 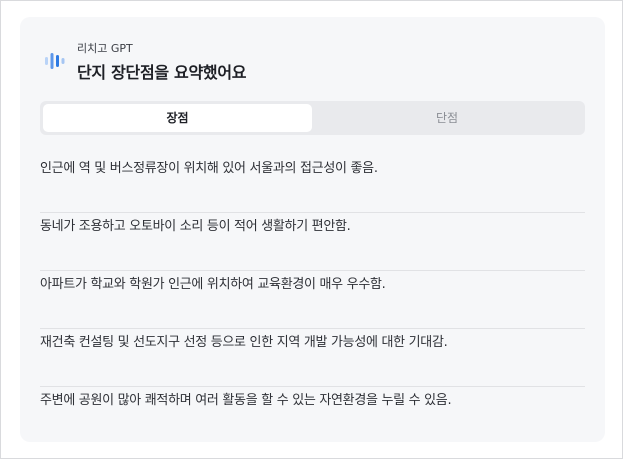 I want to click on brand-label: 리치고 GPT, so click(x=105, y=48).